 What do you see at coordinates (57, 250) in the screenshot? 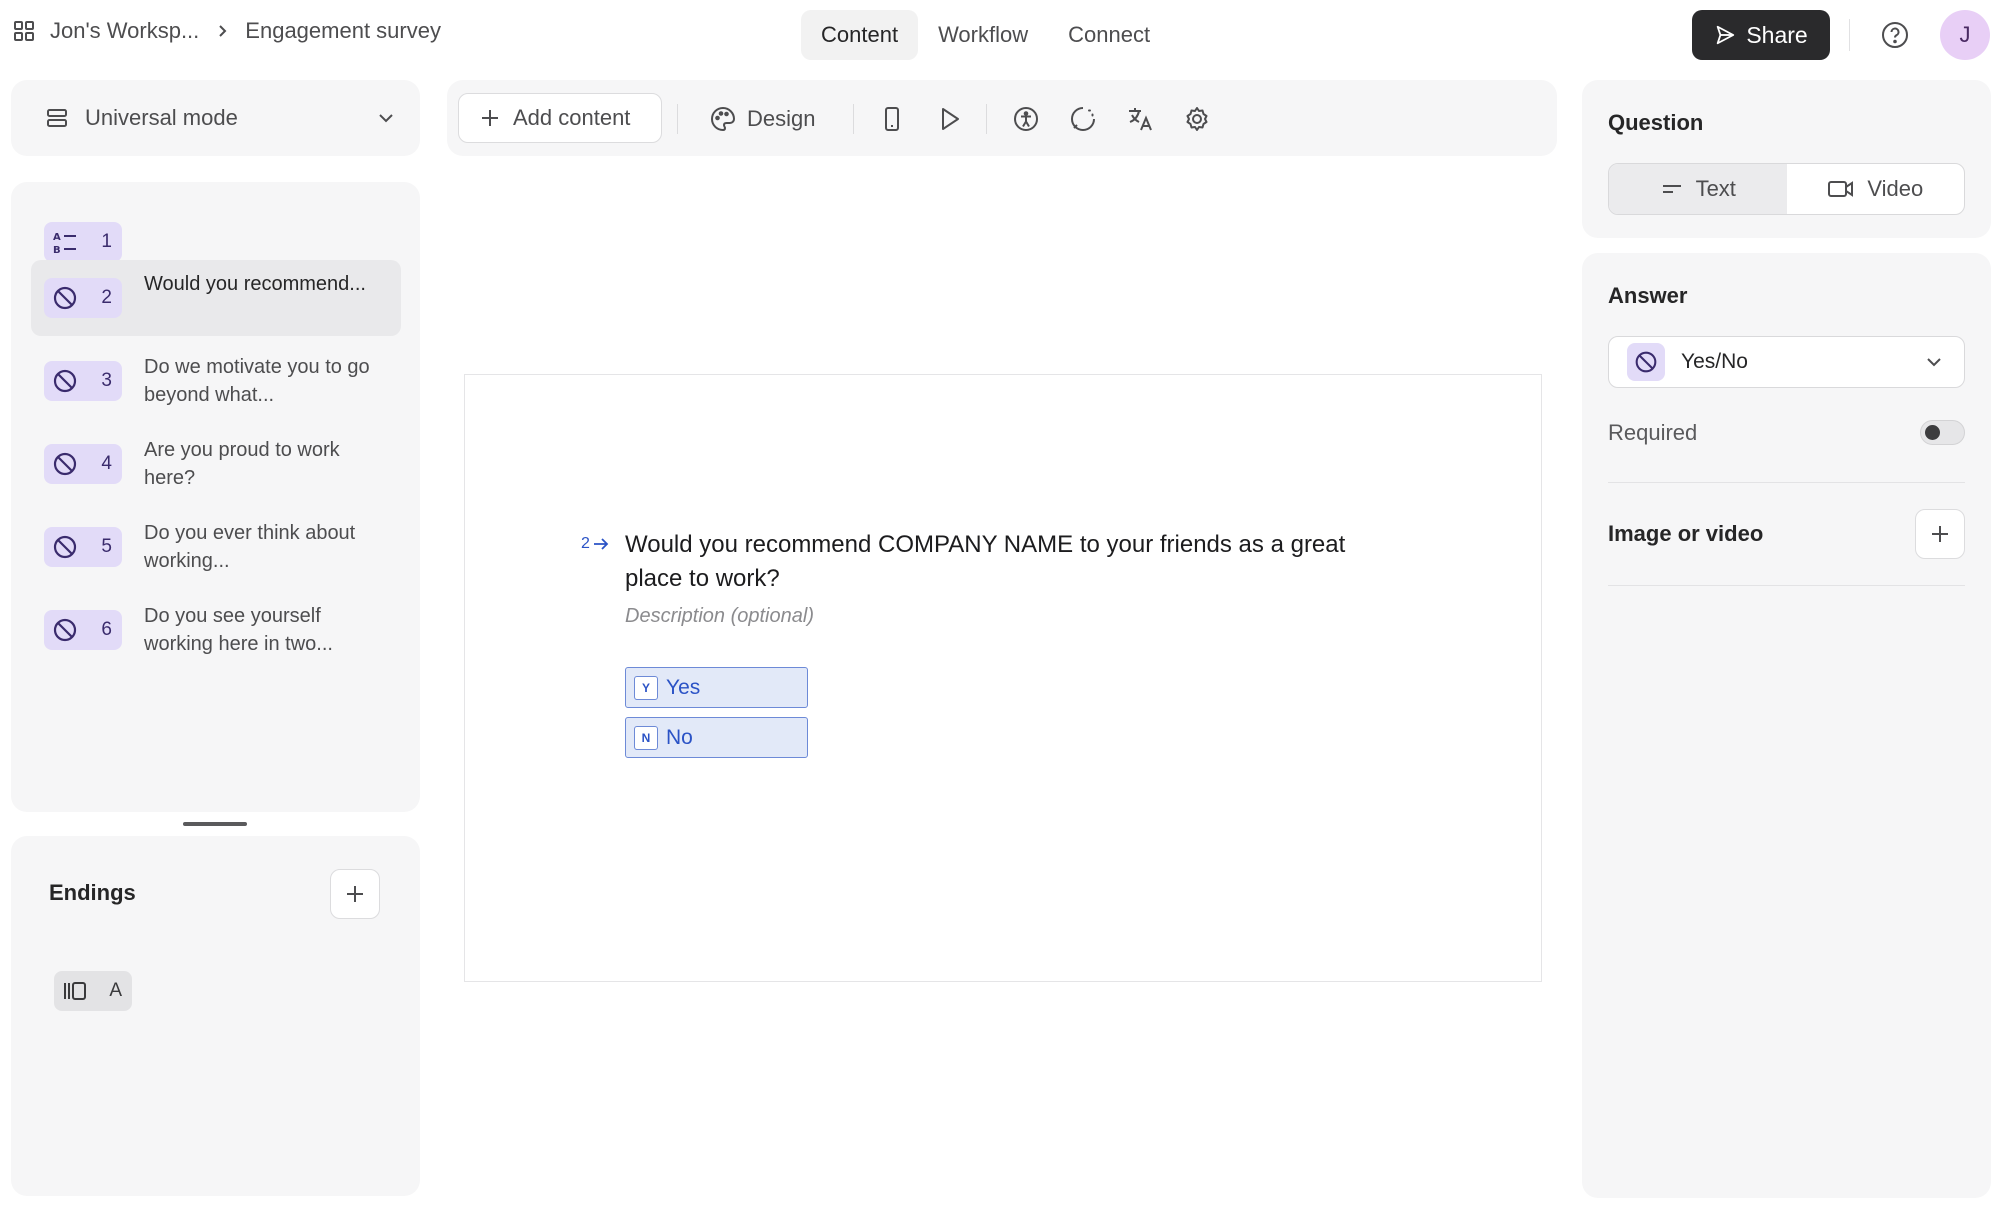
I see `svg-text: B` at bounding box center [57, 250].